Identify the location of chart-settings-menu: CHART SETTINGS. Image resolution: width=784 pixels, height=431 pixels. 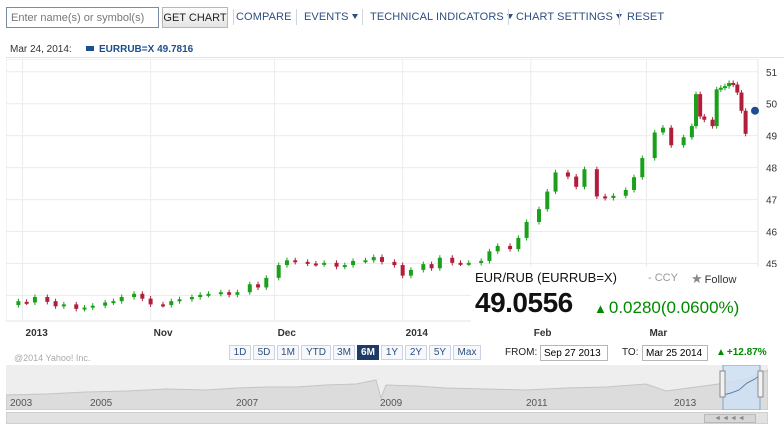
(569, 17).